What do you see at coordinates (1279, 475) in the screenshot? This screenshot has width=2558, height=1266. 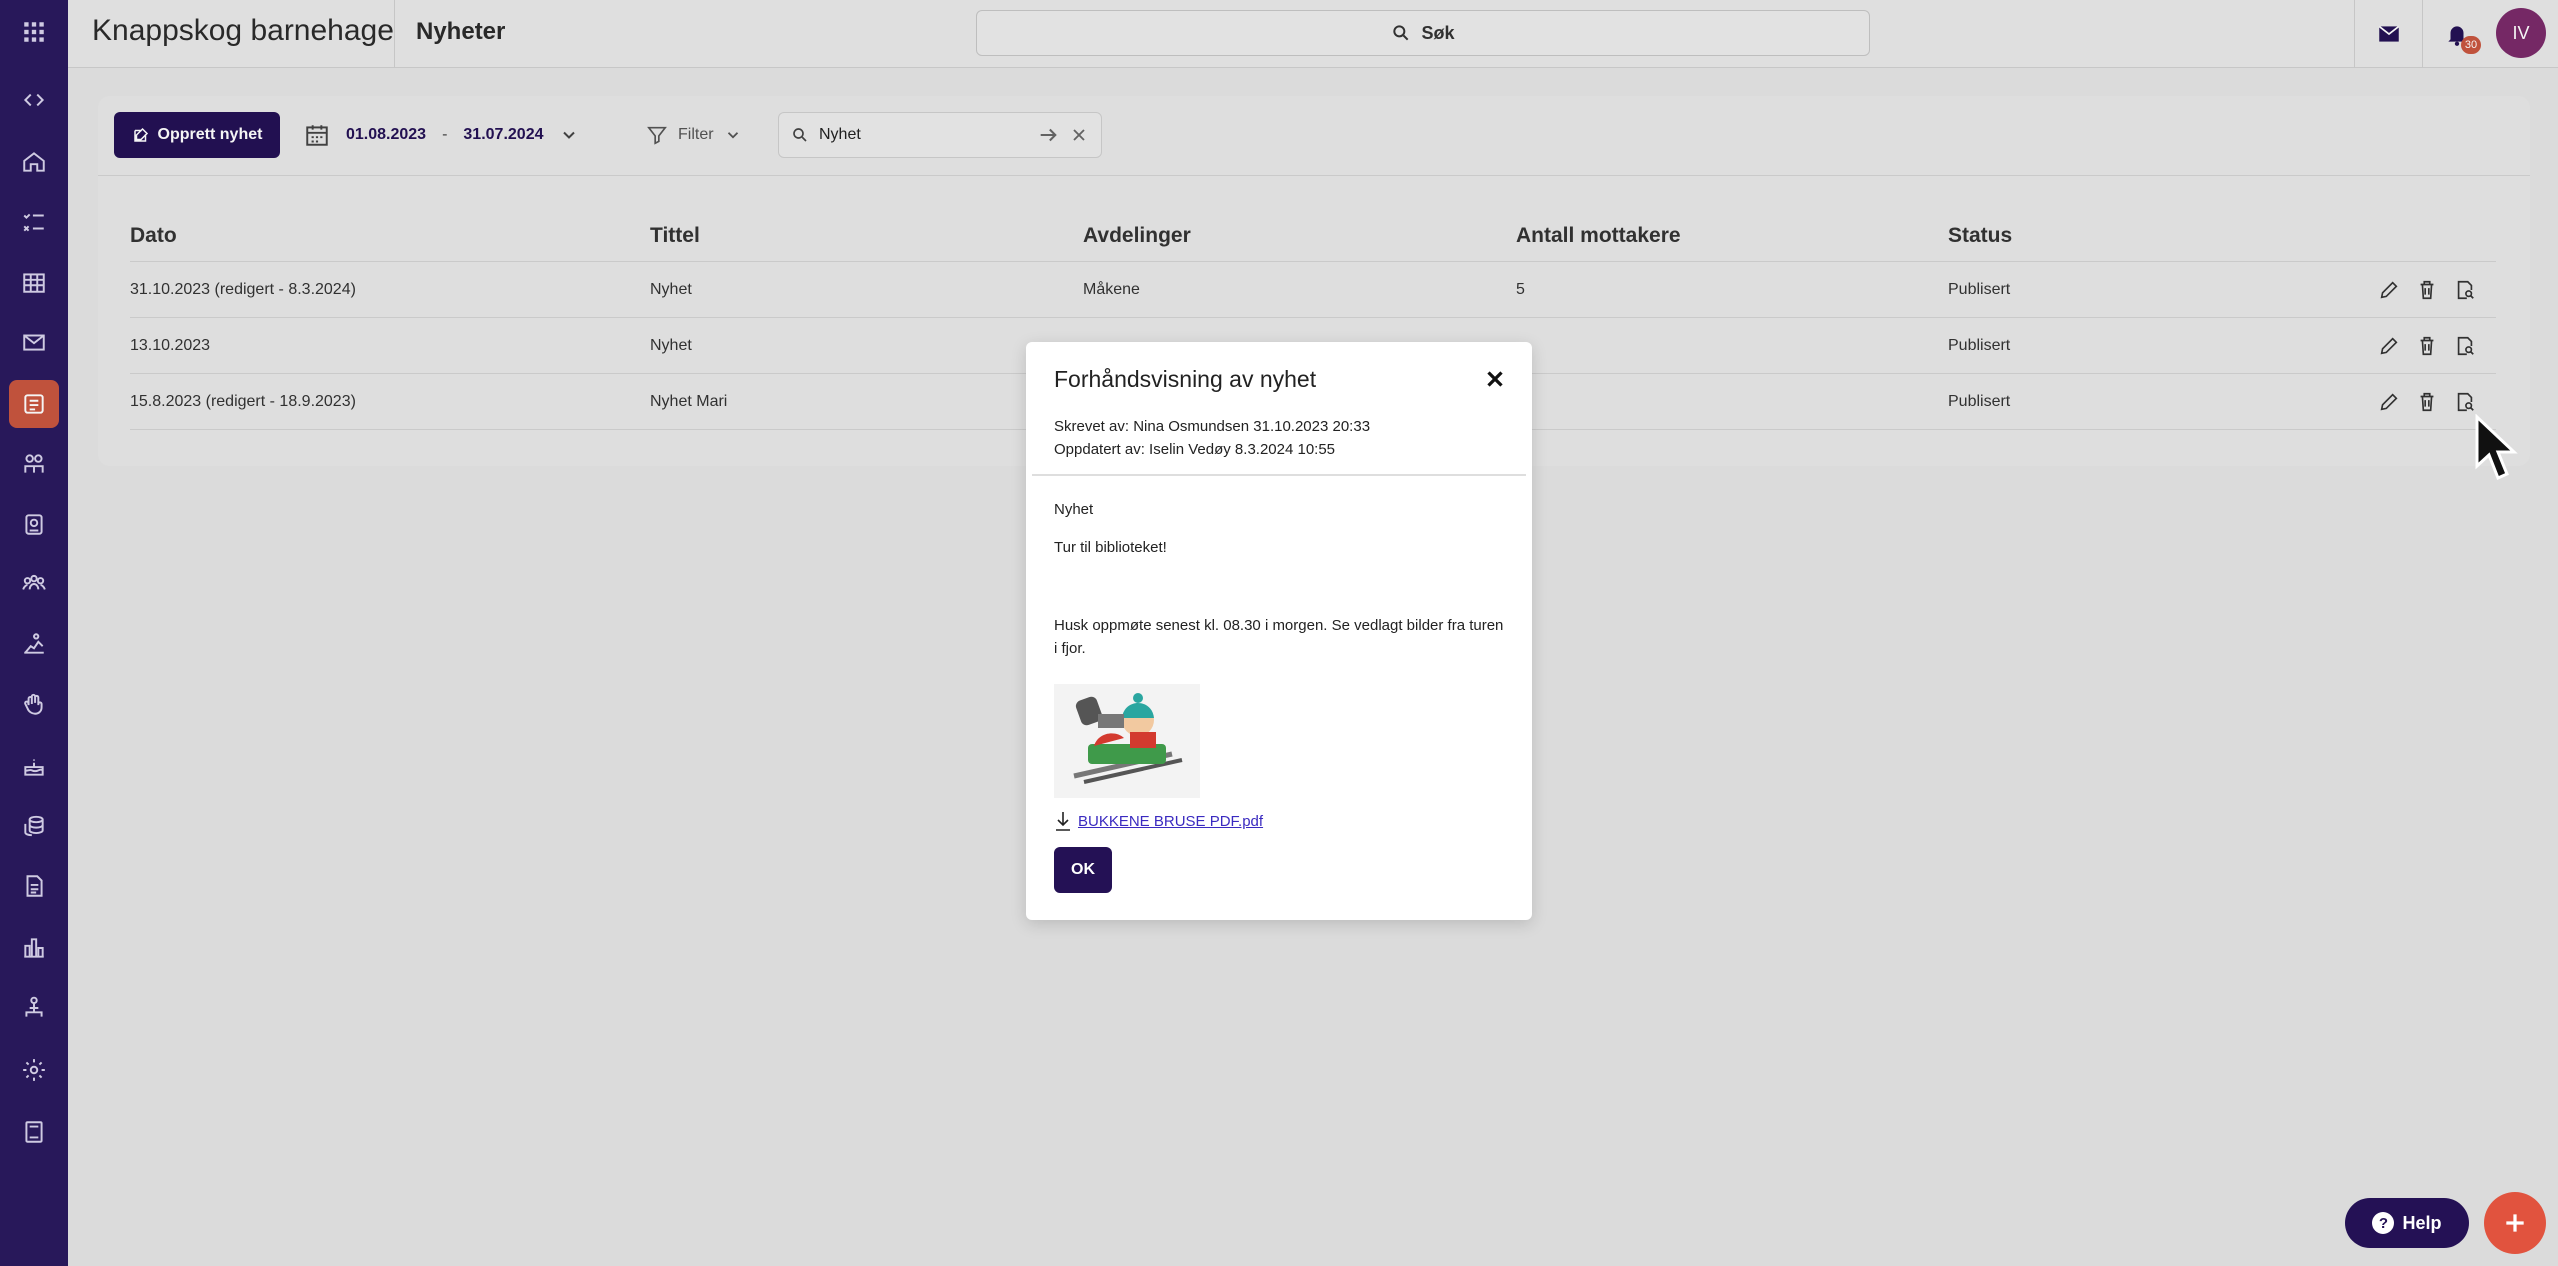 I see `modal-divider` at bounding box center [1279, 475].